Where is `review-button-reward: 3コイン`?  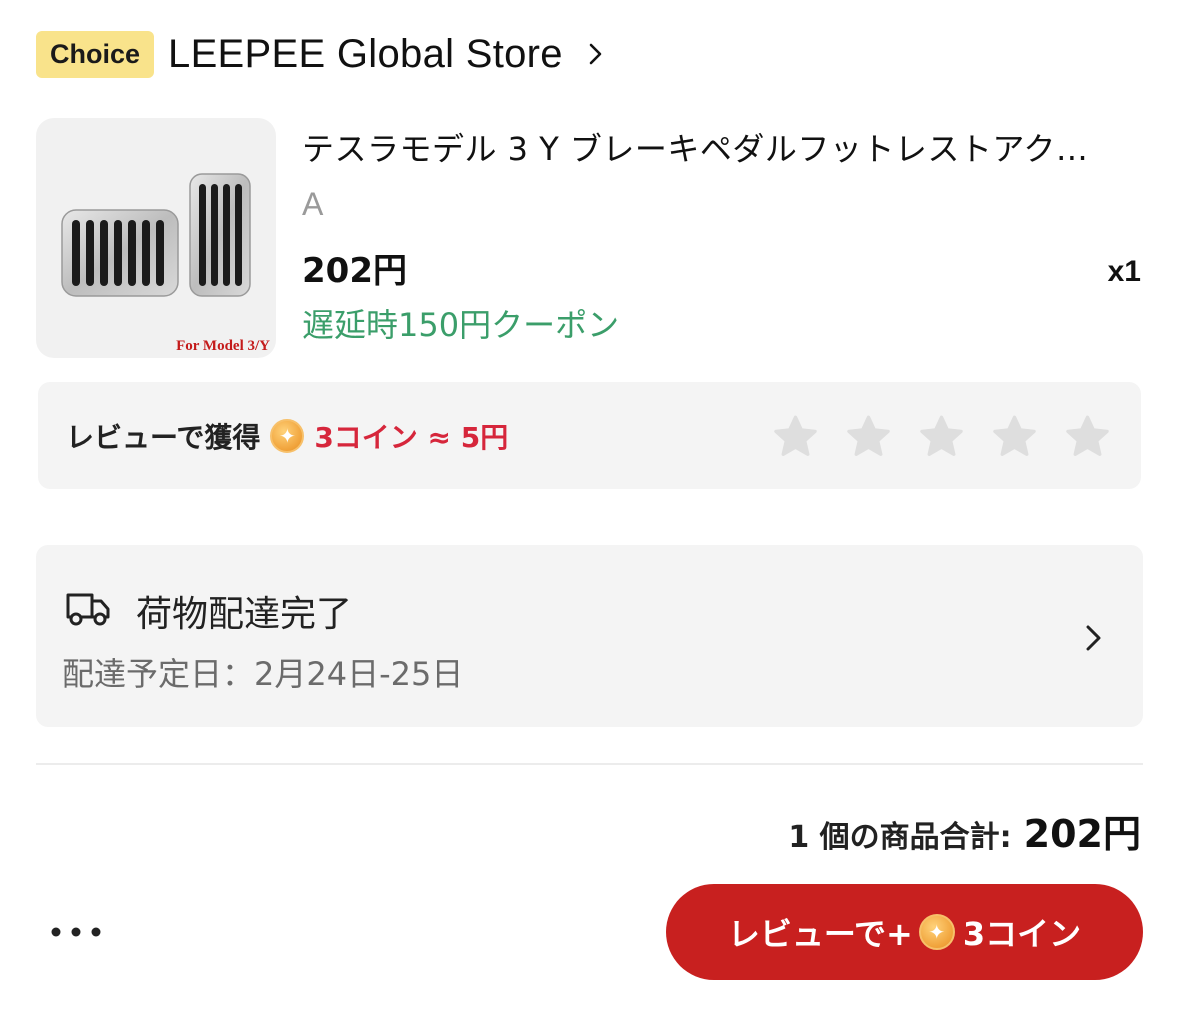 review-button-reward: 3コイン is located at coordinates (1022, 934).